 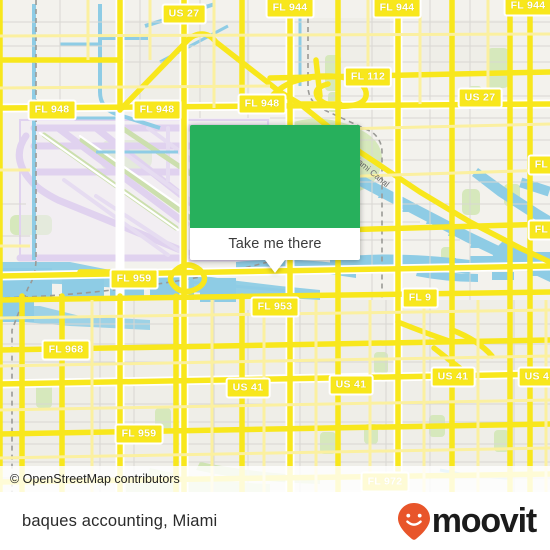 I want to click on moovit-pin-icon, so click(x=413, y=521).